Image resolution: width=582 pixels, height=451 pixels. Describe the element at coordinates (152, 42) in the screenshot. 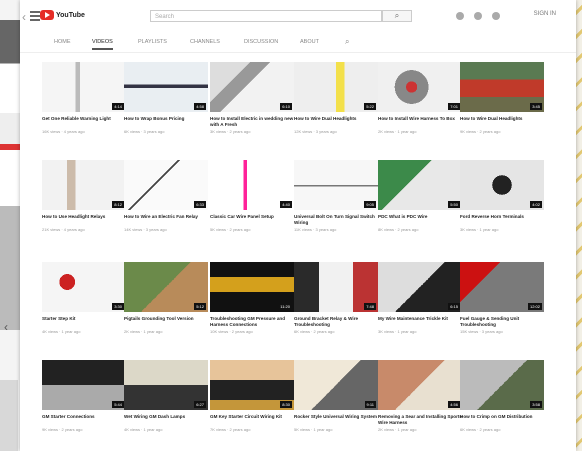

I see `tab-playlists: Playlists` at that location.